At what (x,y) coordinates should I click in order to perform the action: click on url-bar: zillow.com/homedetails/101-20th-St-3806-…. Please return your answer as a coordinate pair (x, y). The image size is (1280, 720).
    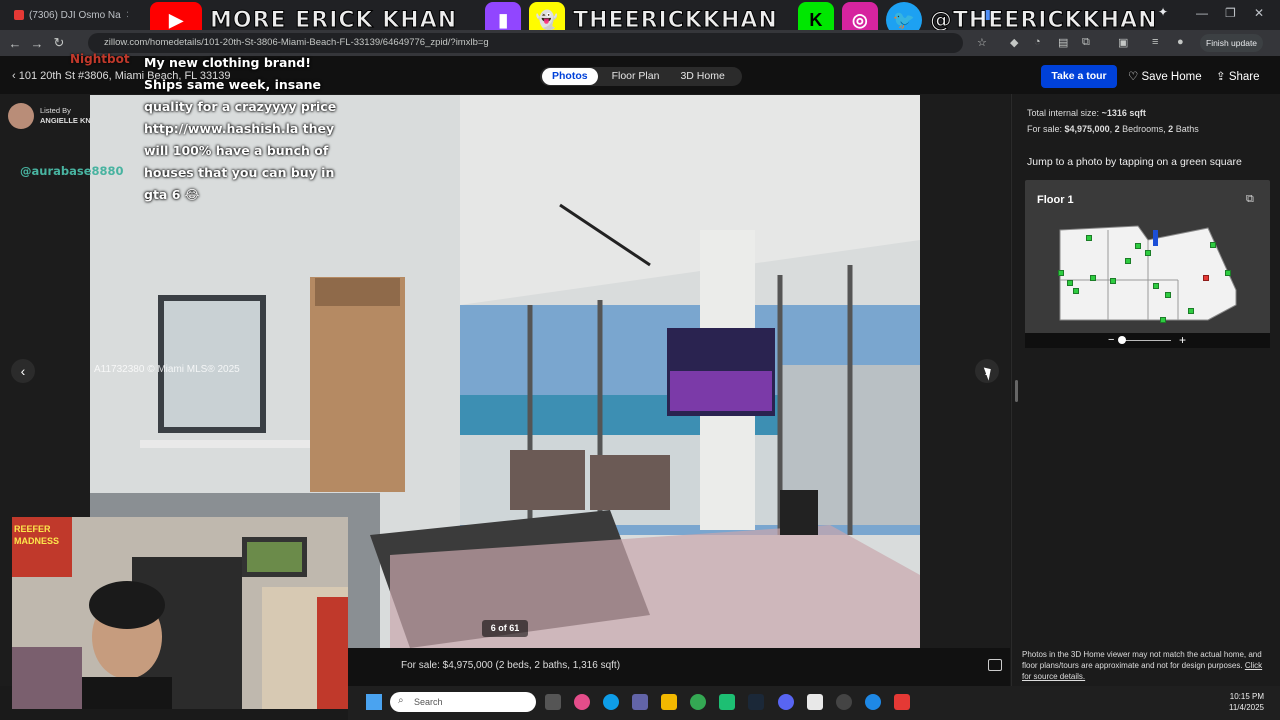
    Looking at the image, I should click on (525, 43).